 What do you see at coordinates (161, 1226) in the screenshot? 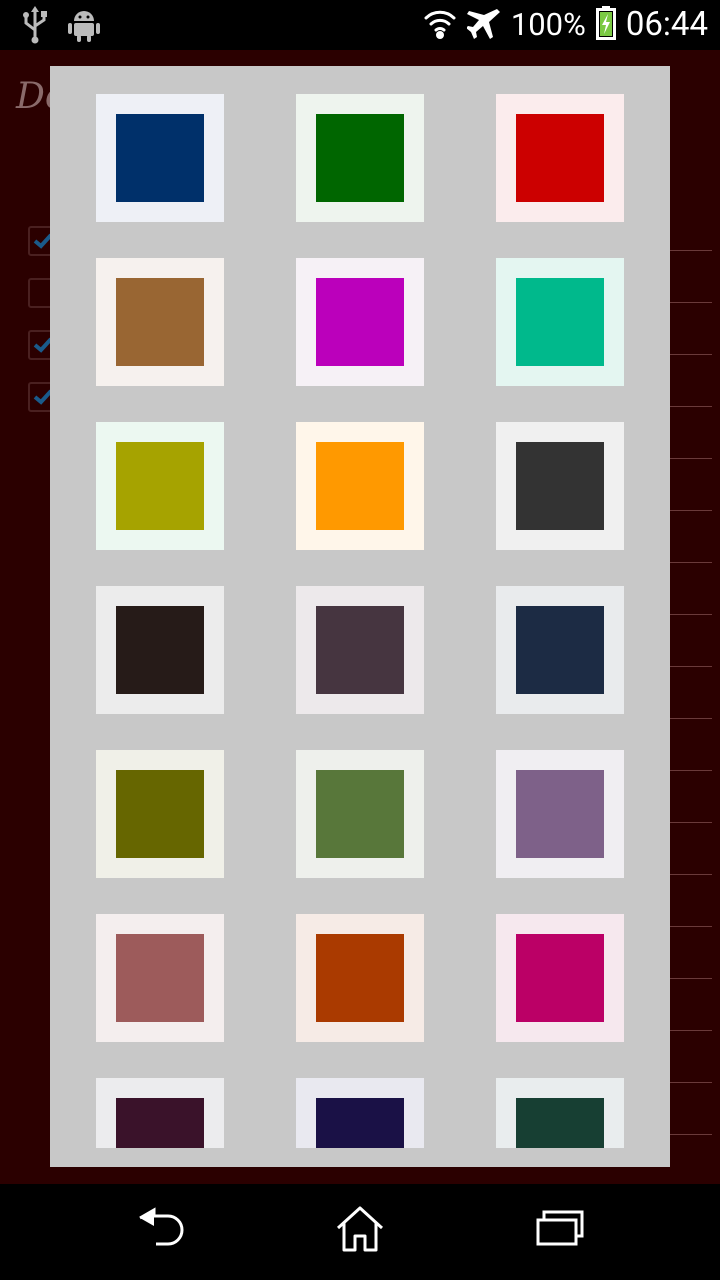
I see `back-icon` at bounding box center [161, 1226].